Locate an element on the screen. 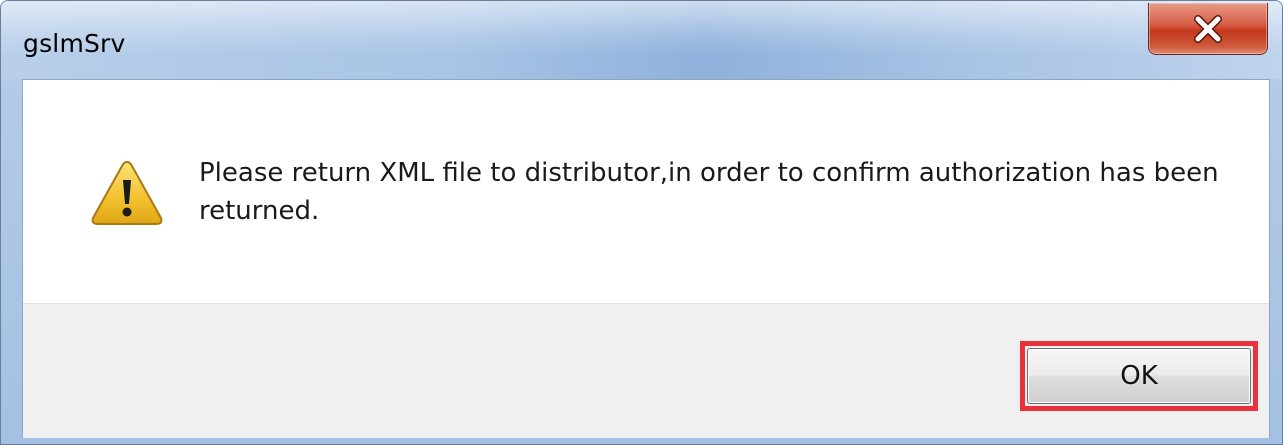  close-button is located at coordinates (1208, 29).